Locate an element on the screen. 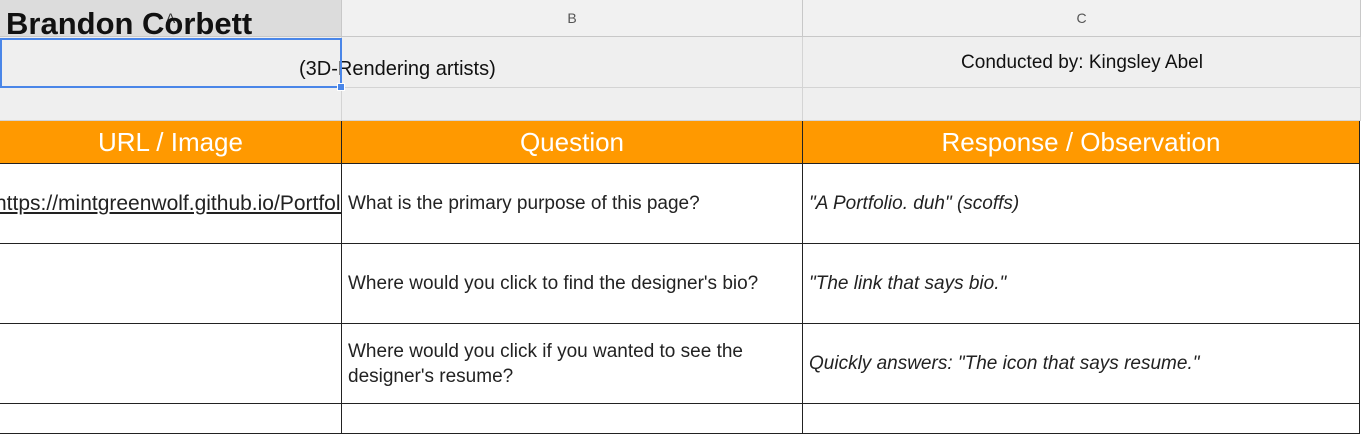 This screenshot has width=1361, height=434. cell-a1 is located at coordinates (171, 62).